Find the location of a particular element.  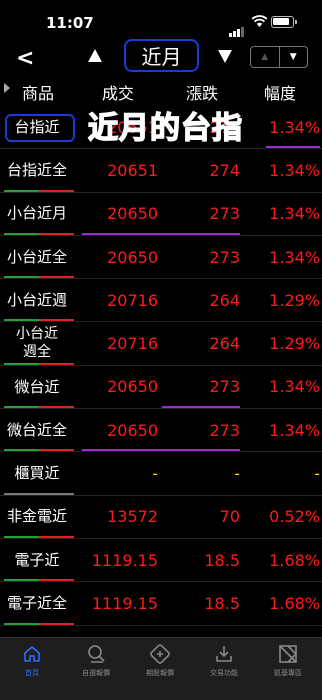

row-pct: - is located at coordinates (317, 474).